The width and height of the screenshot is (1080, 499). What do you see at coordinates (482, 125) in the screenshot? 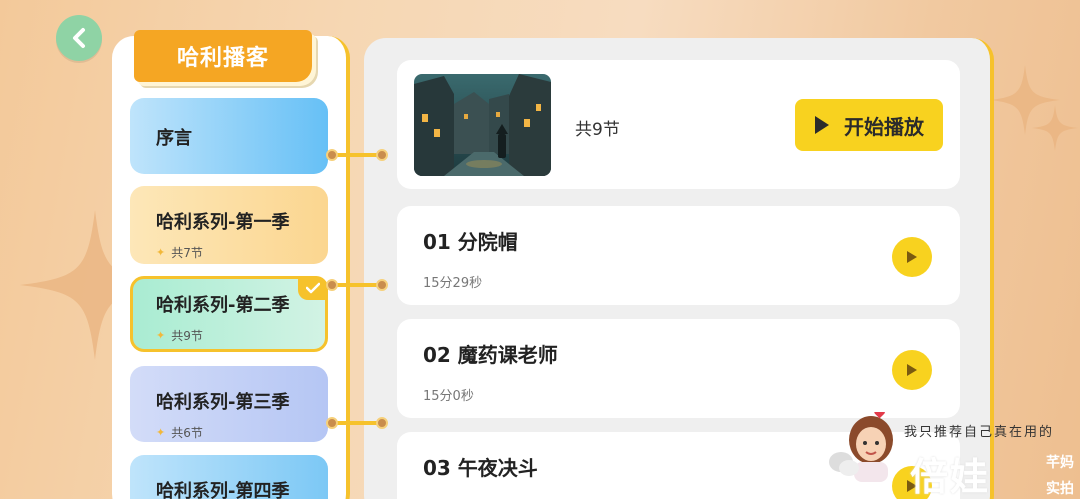
I see `season-cover-image` at bounding box center [482, 125].